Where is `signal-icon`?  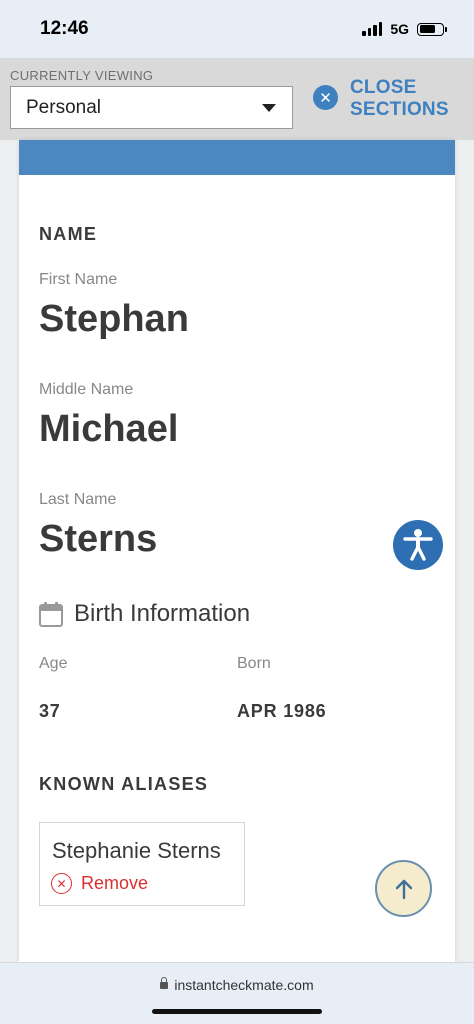
signal-icon is located at coordinates (372, 29).